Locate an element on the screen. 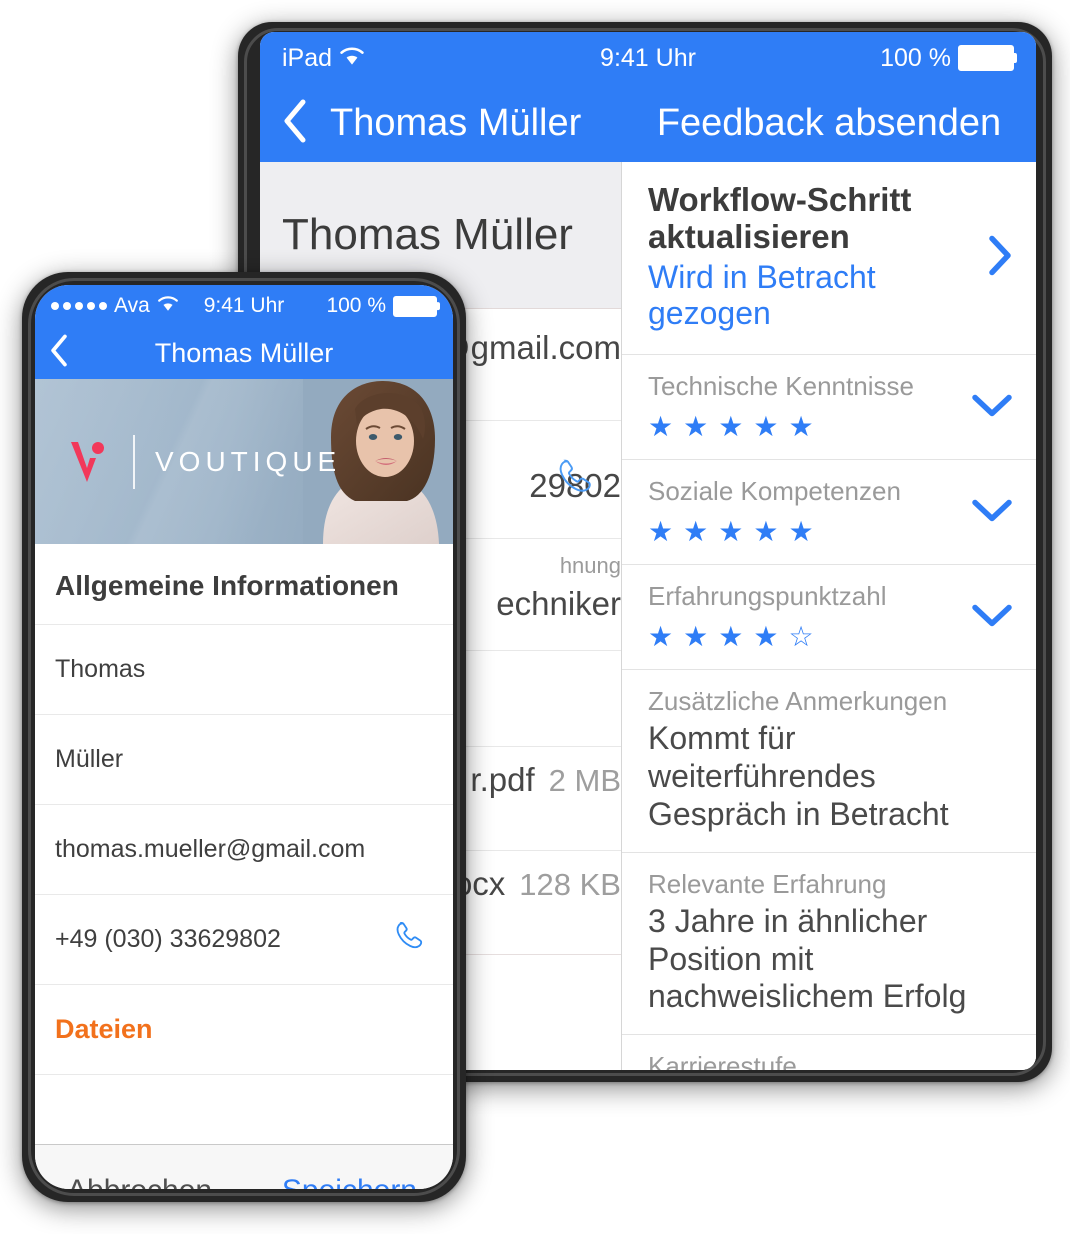 The height and width of the screenshot is (1234, 1070). logo-divider is located at coordinates (134, 461).